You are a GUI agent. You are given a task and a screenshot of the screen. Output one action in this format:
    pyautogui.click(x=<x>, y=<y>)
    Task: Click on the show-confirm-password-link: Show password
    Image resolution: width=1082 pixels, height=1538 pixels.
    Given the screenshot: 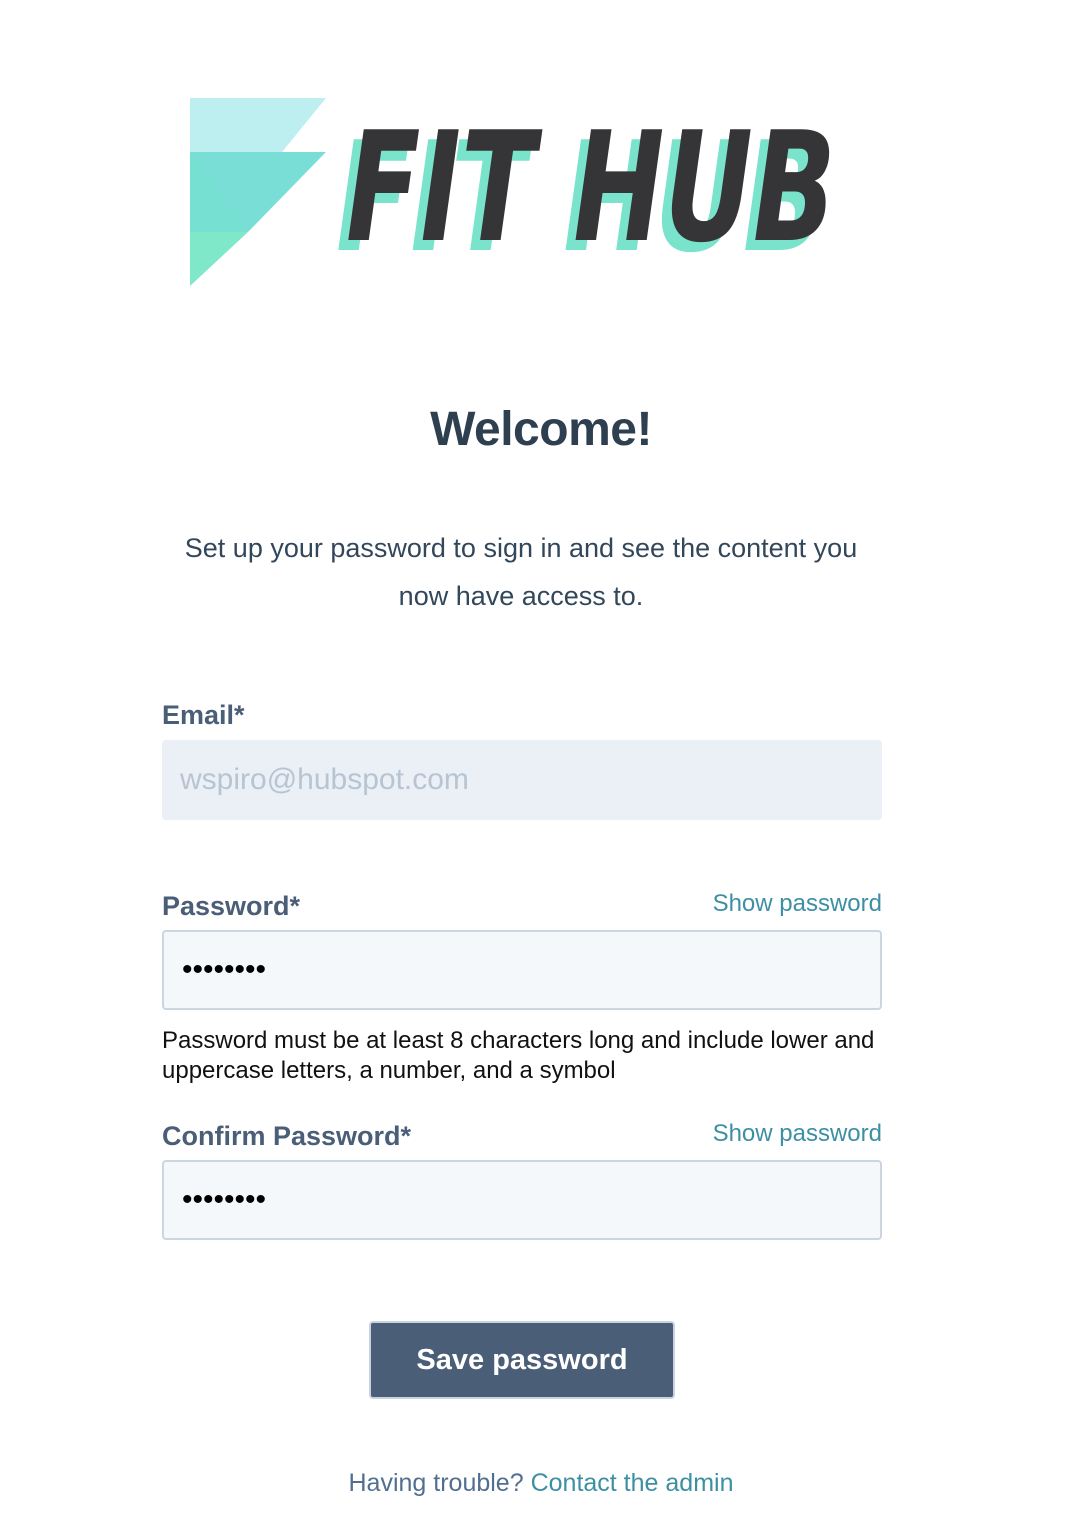 What is the action you would take?
    pyautogui.click(x=797, y=1134)
    